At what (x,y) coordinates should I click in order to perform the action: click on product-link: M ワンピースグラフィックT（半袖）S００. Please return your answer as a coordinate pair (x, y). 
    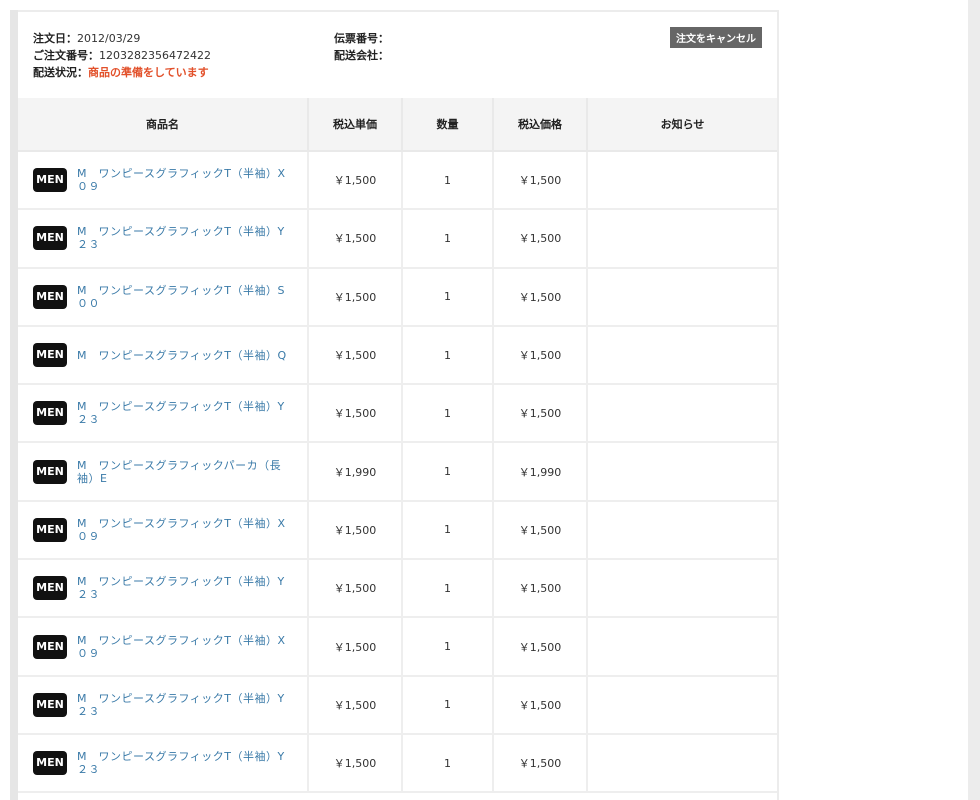
    Looking at the image, I should click on (184, 297).